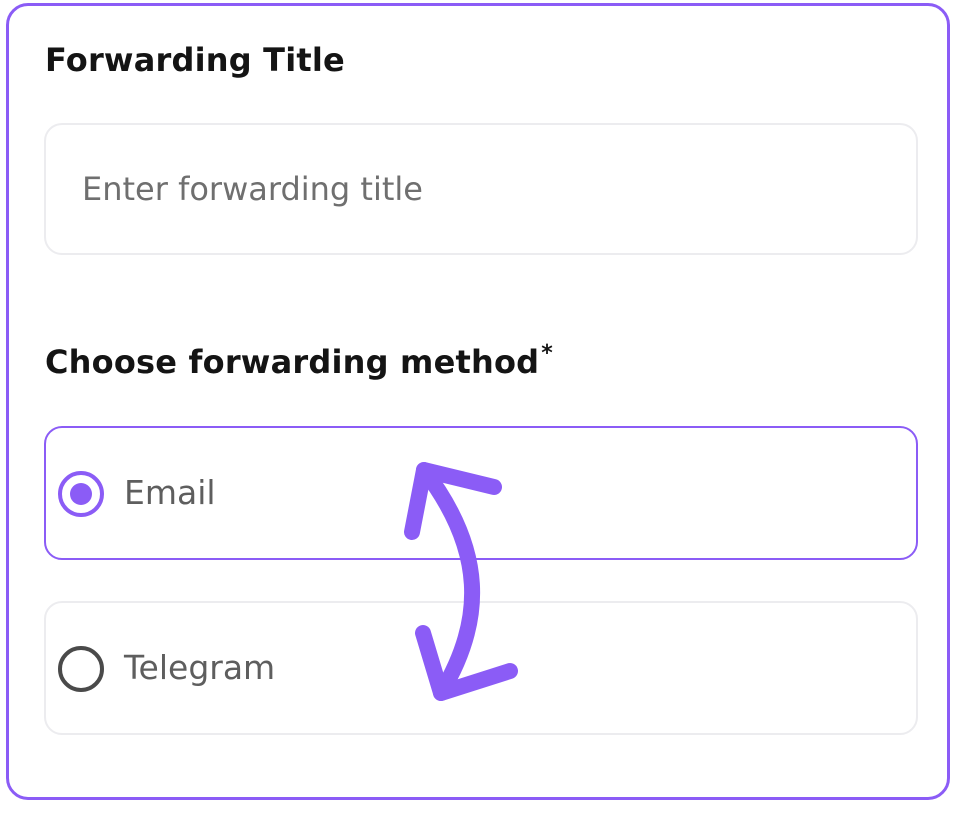 The height and width of the screenshot is (814, 961). I want to click on radio-unselected-icon, so click(81, 669).